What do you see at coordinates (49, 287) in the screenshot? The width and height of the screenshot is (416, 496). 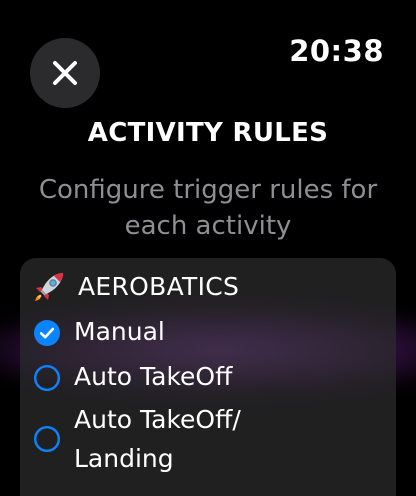 I see `rocket-icon` at bounding box center [49, 287].